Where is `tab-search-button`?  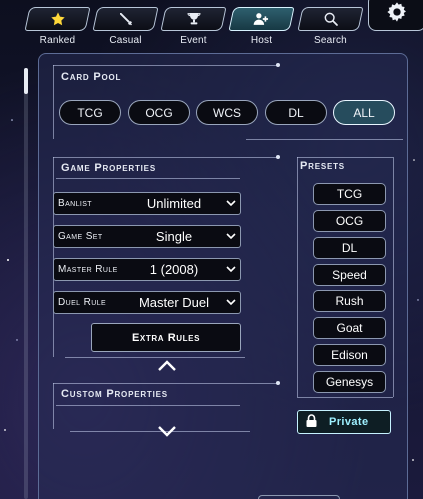 tab-search-button is located at coordinates (330, 19).